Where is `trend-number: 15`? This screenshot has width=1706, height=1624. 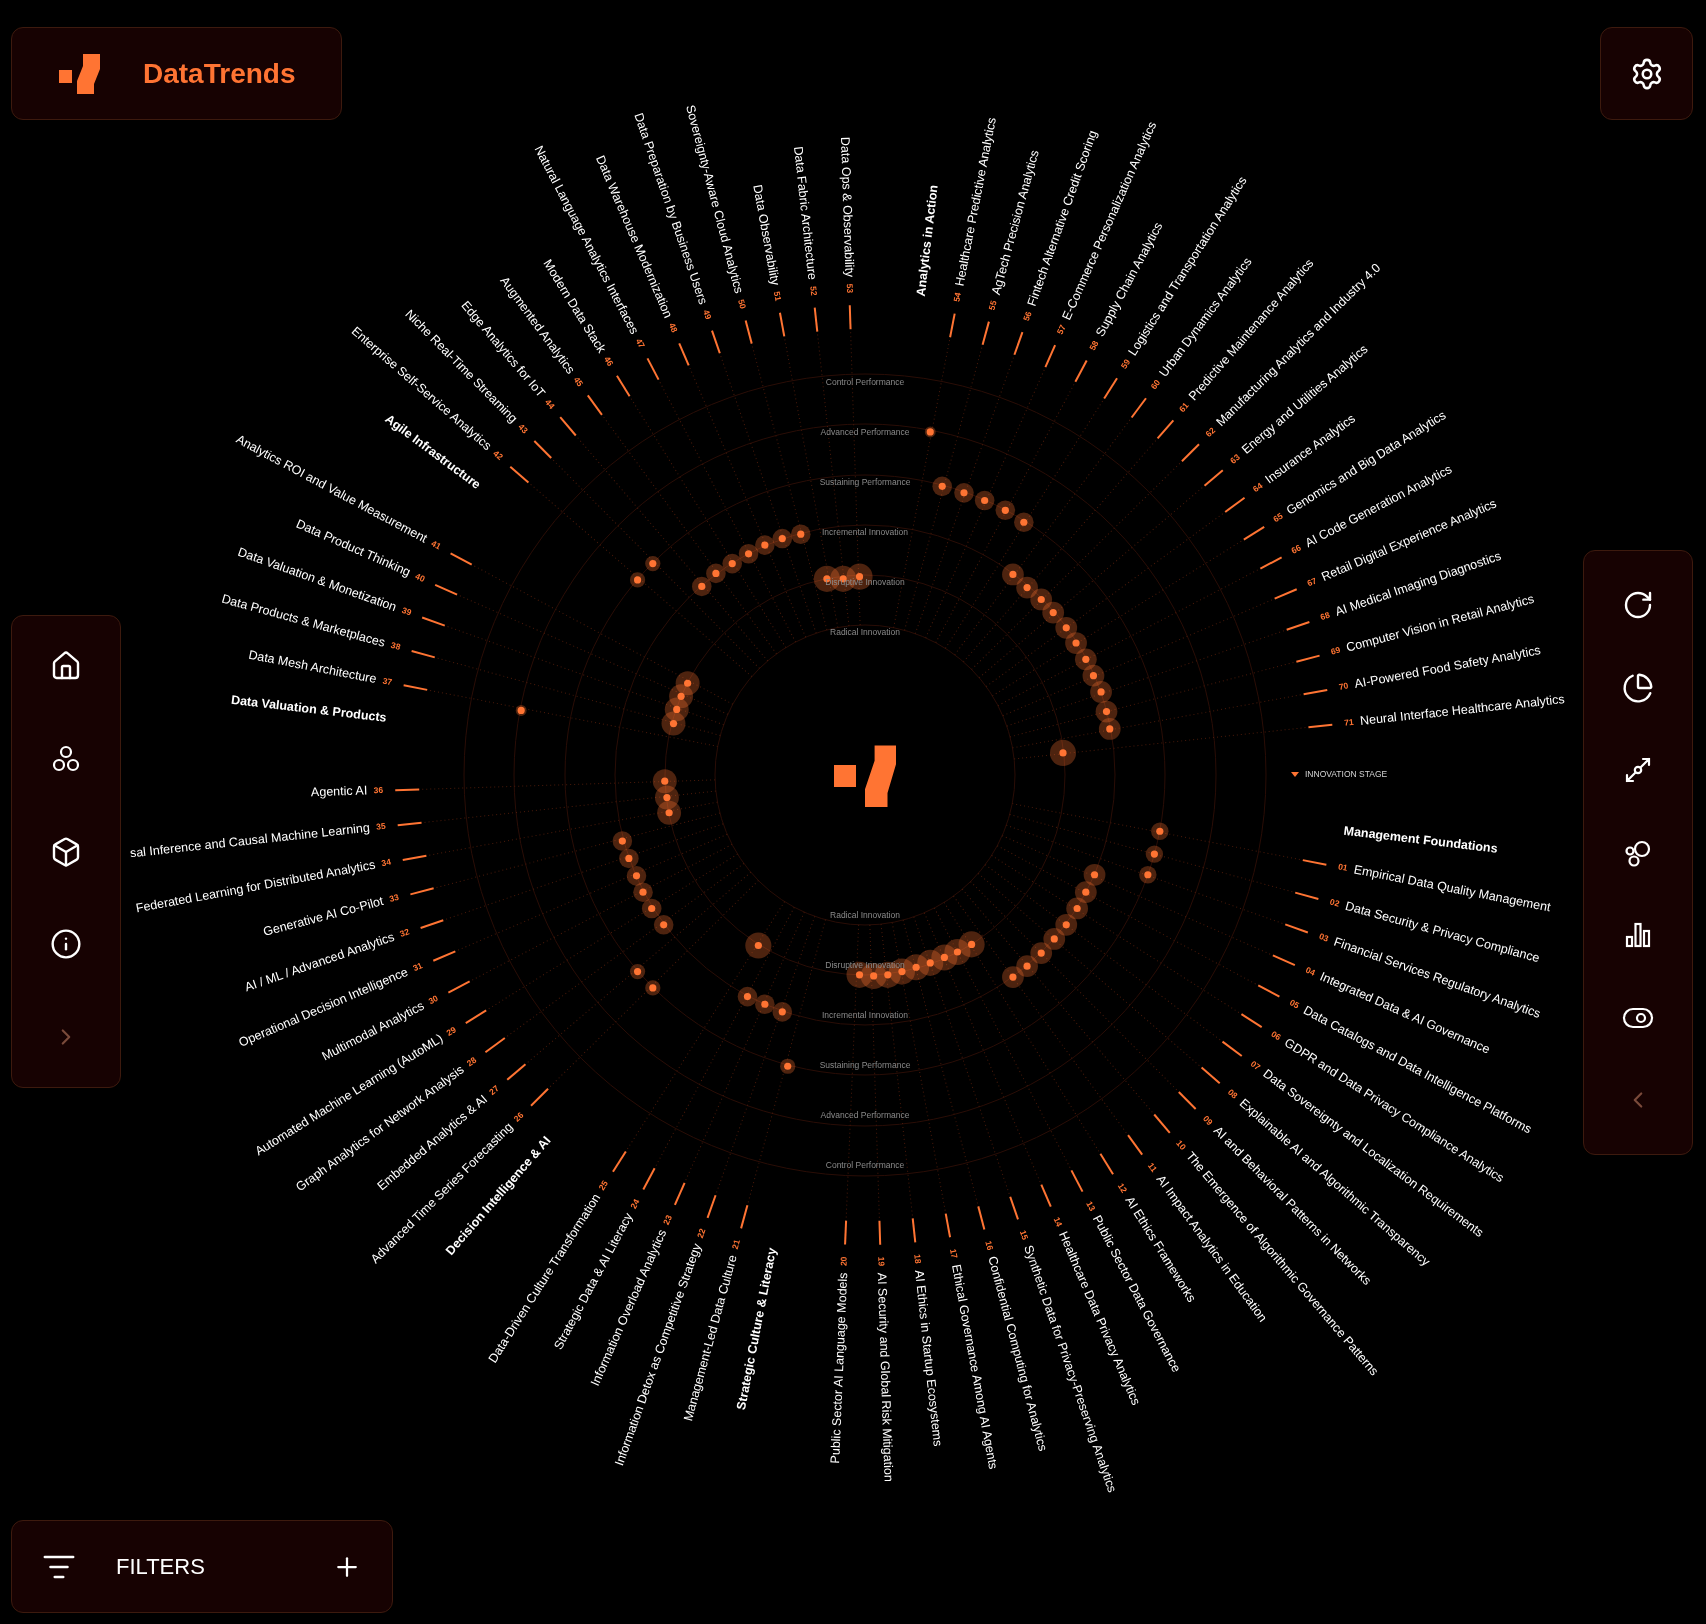
trend-number: 15 is located at coordinates (1024, 1235).